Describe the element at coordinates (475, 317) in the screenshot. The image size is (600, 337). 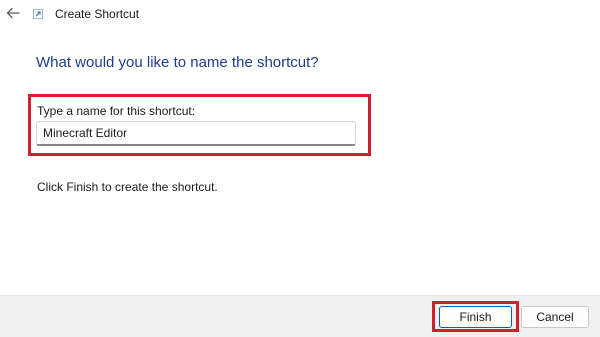
I see `finish-button: Finish` at that location.